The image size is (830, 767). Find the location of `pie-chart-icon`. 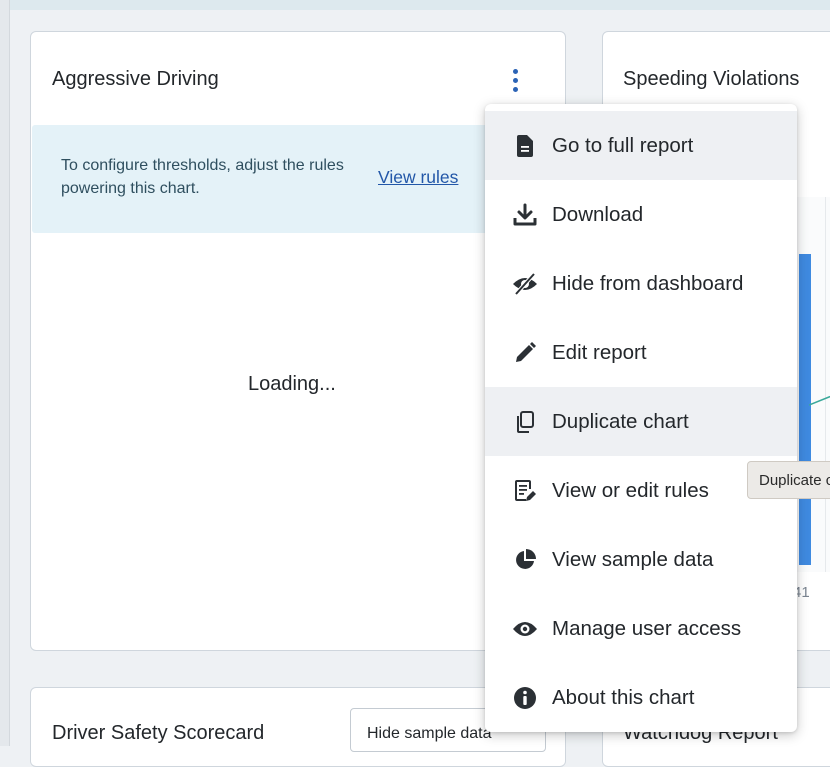

pie-chart-icon is located at coordinates (525, 560).